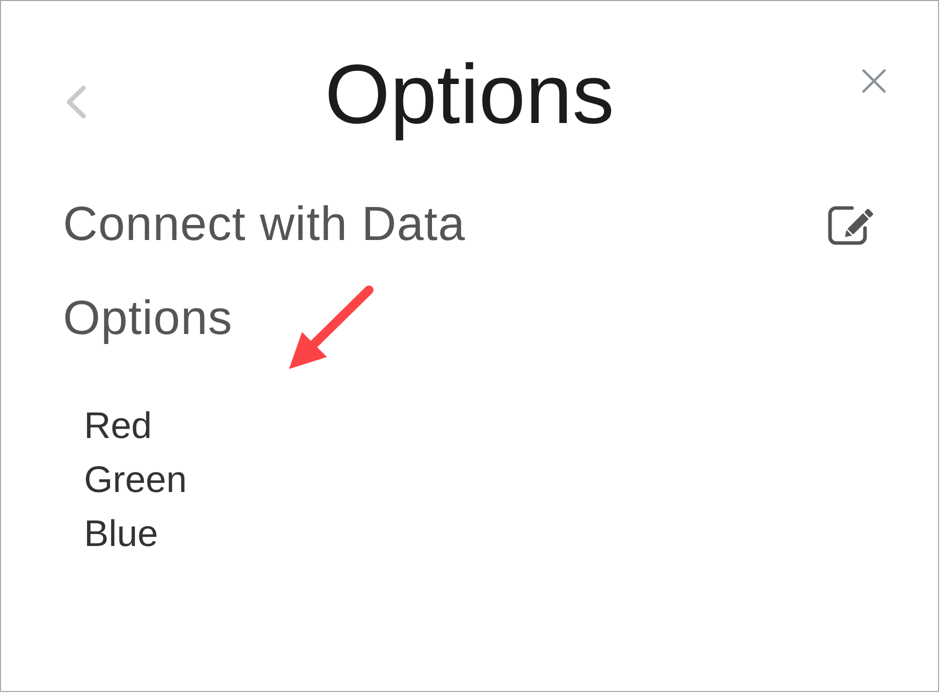 The image size is (940, 693). Describe the element at coordinates (264, 225) in the screenshot. I see `section-label: Connect with Data` at that location.